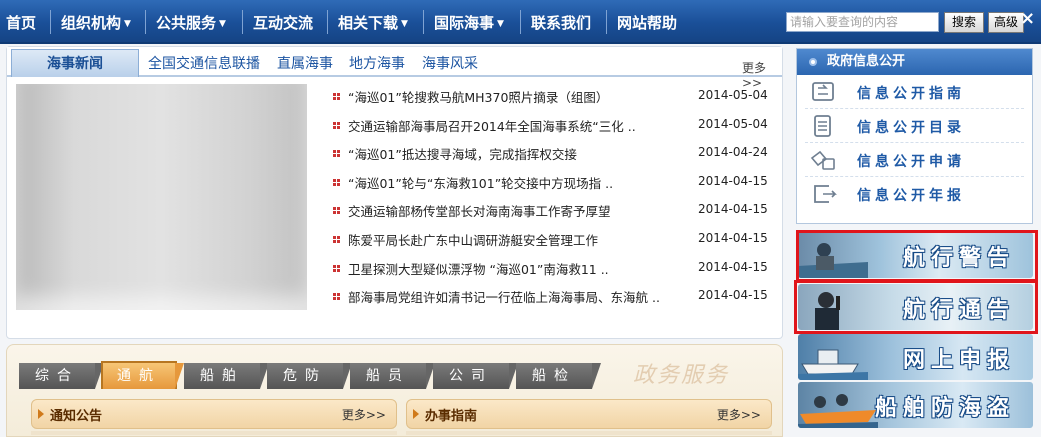 The width and height of the screenshot is (1041, 437). I want to click on gov-info-header: 政府信息公开, so click(914, 62).